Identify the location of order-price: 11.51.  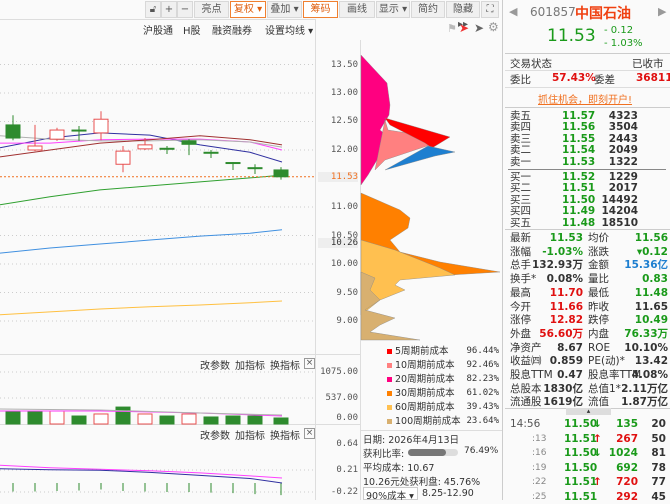
(579, 188).